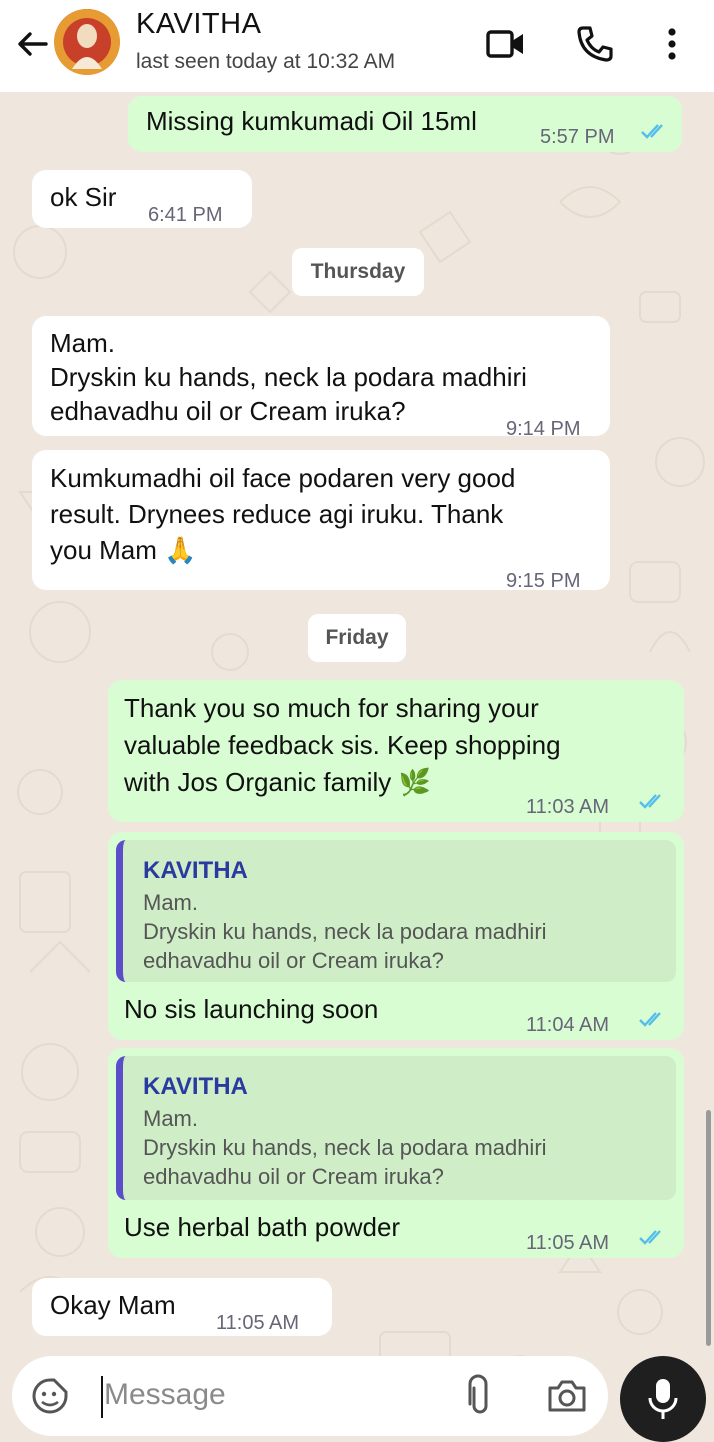 The height and width of the screenshot is (1442, 714). I want to click on attach-icon, so click(478, 1396).